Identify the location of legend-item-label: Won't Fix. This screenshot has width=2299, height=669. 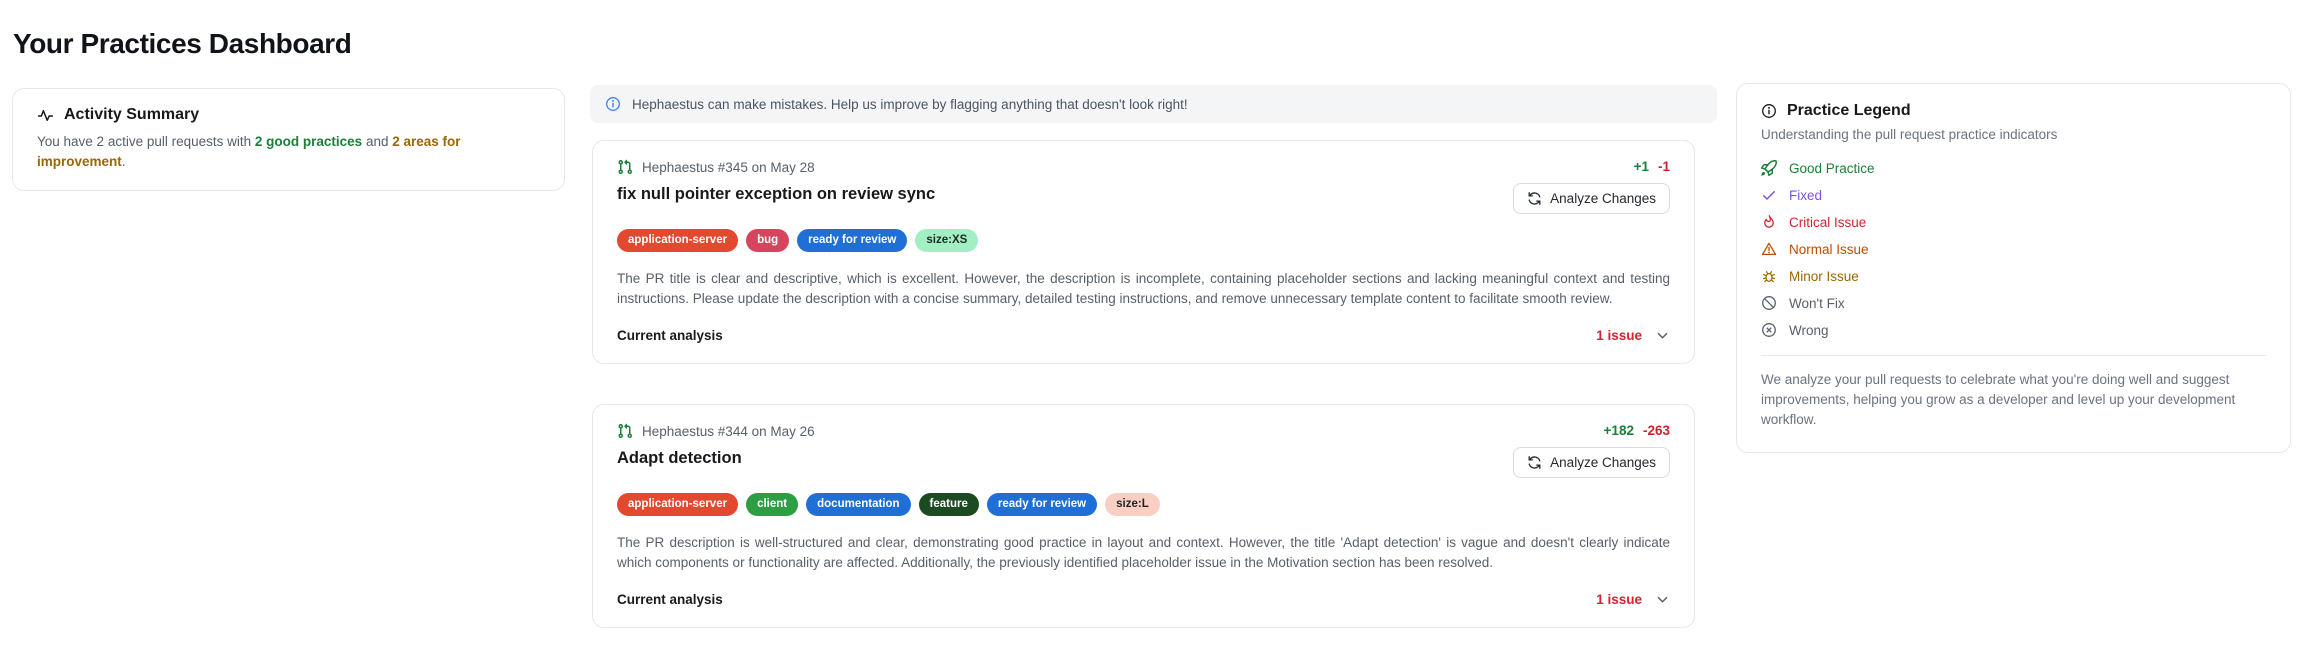
(1817, 303).